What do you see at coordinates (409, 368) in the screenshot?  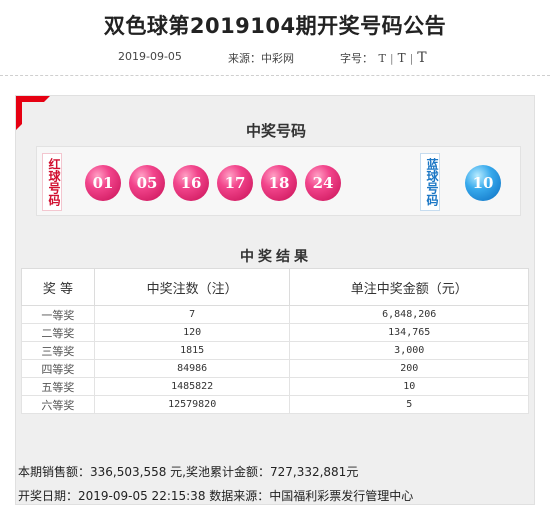 I see `prize-amount: 200` at bounding box center [409, 368].